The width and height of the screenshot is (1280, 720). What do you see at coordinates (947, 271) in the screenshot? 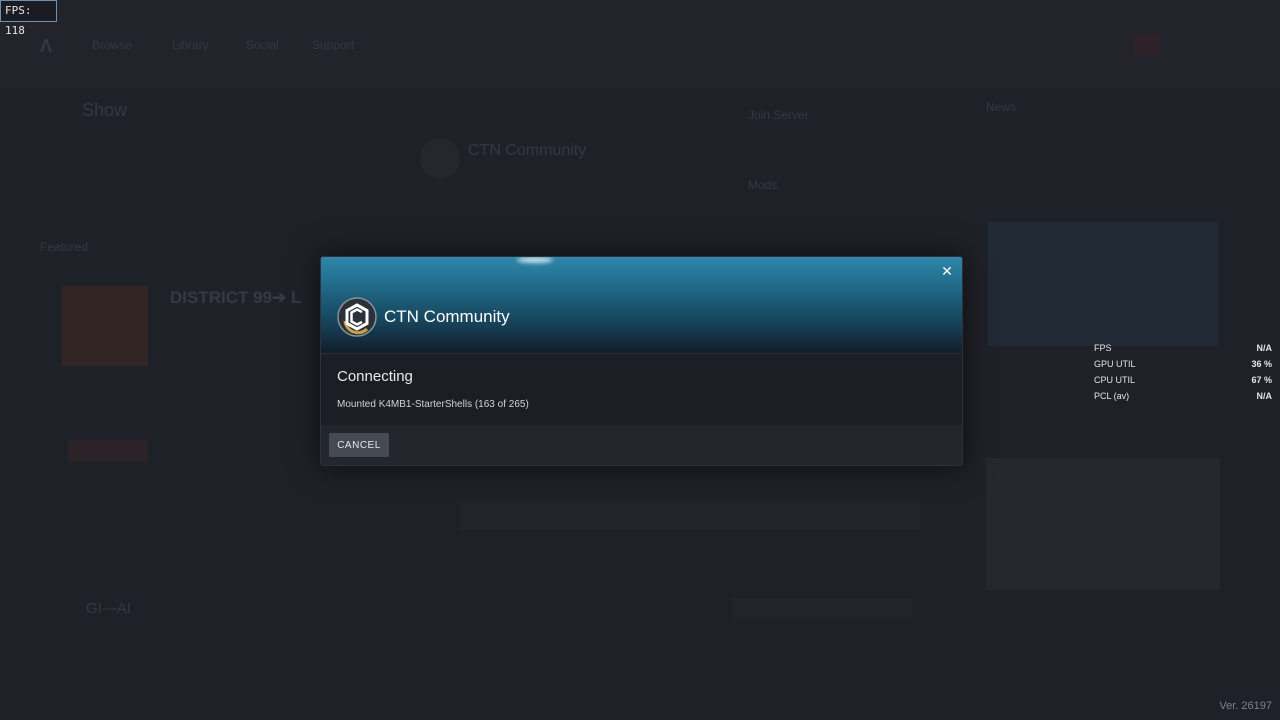
I see `close-icon: ✕` at bounding box center [947, 271].